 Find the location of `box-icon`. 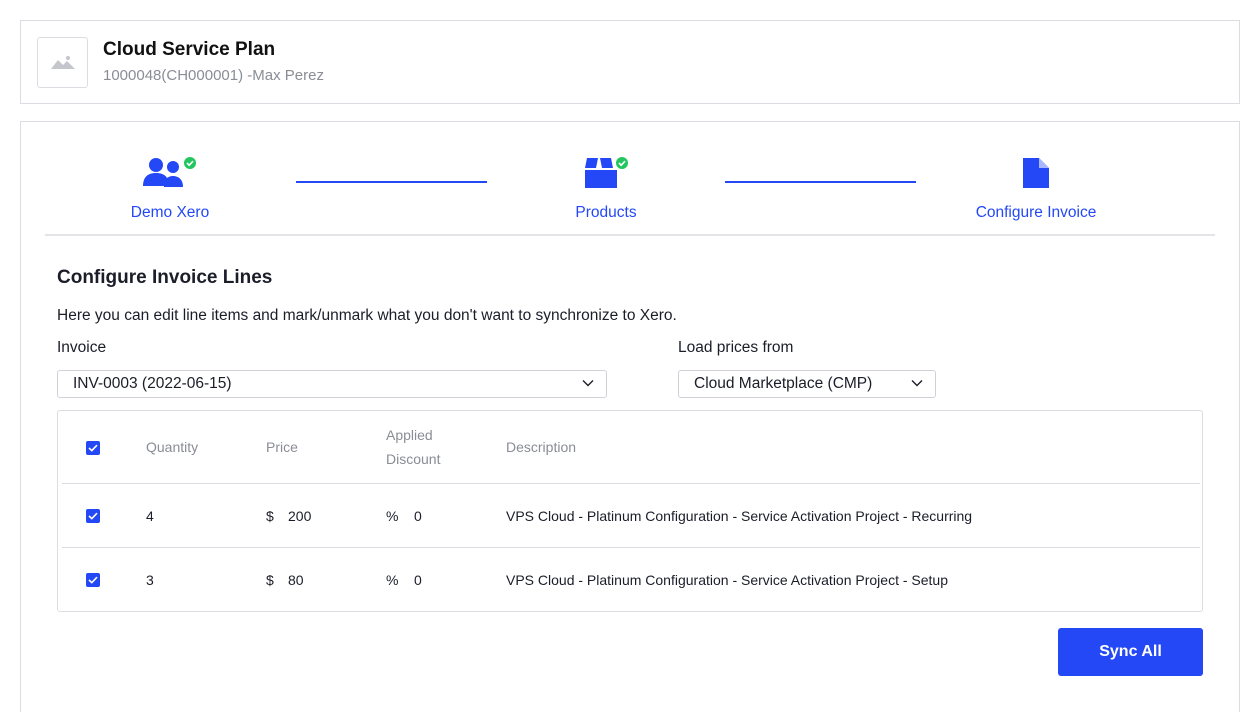

box-icon is located at coordinates (606, 175).